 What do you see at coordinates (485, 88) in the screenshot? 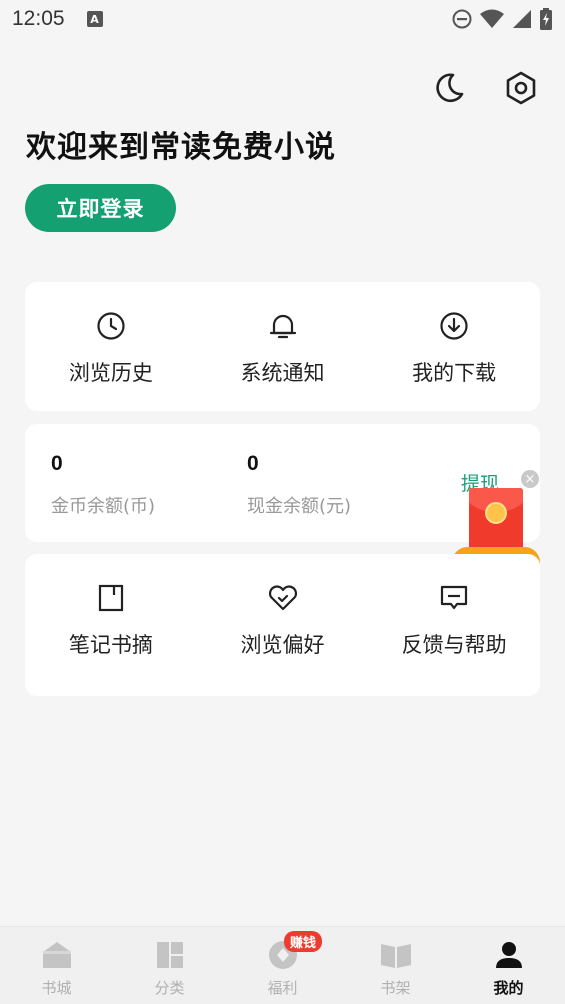
I see `header-actions` at bounding box center [485, 88].